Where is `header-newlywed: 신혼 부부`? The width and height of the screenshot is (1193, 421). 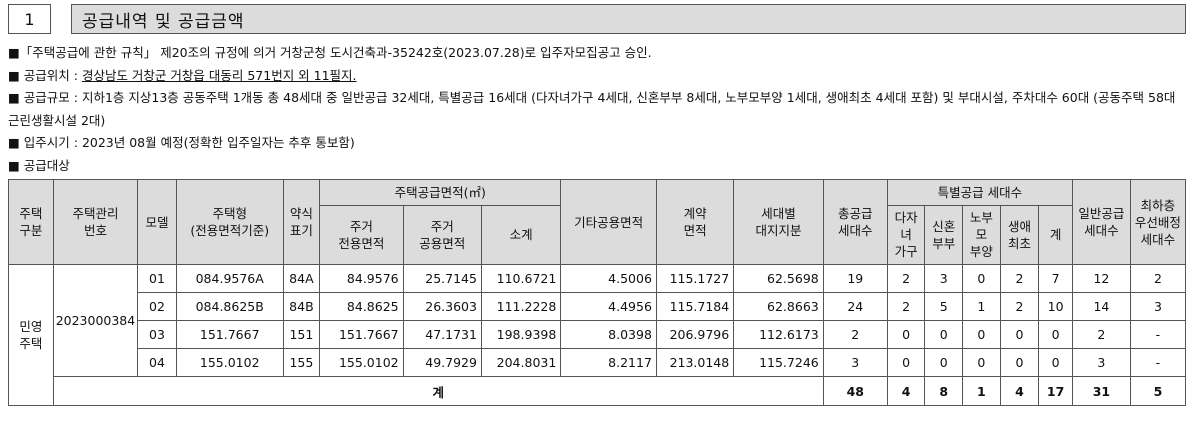 header-newlywed: 신혼 부부 is located at coordinates (944, 235).